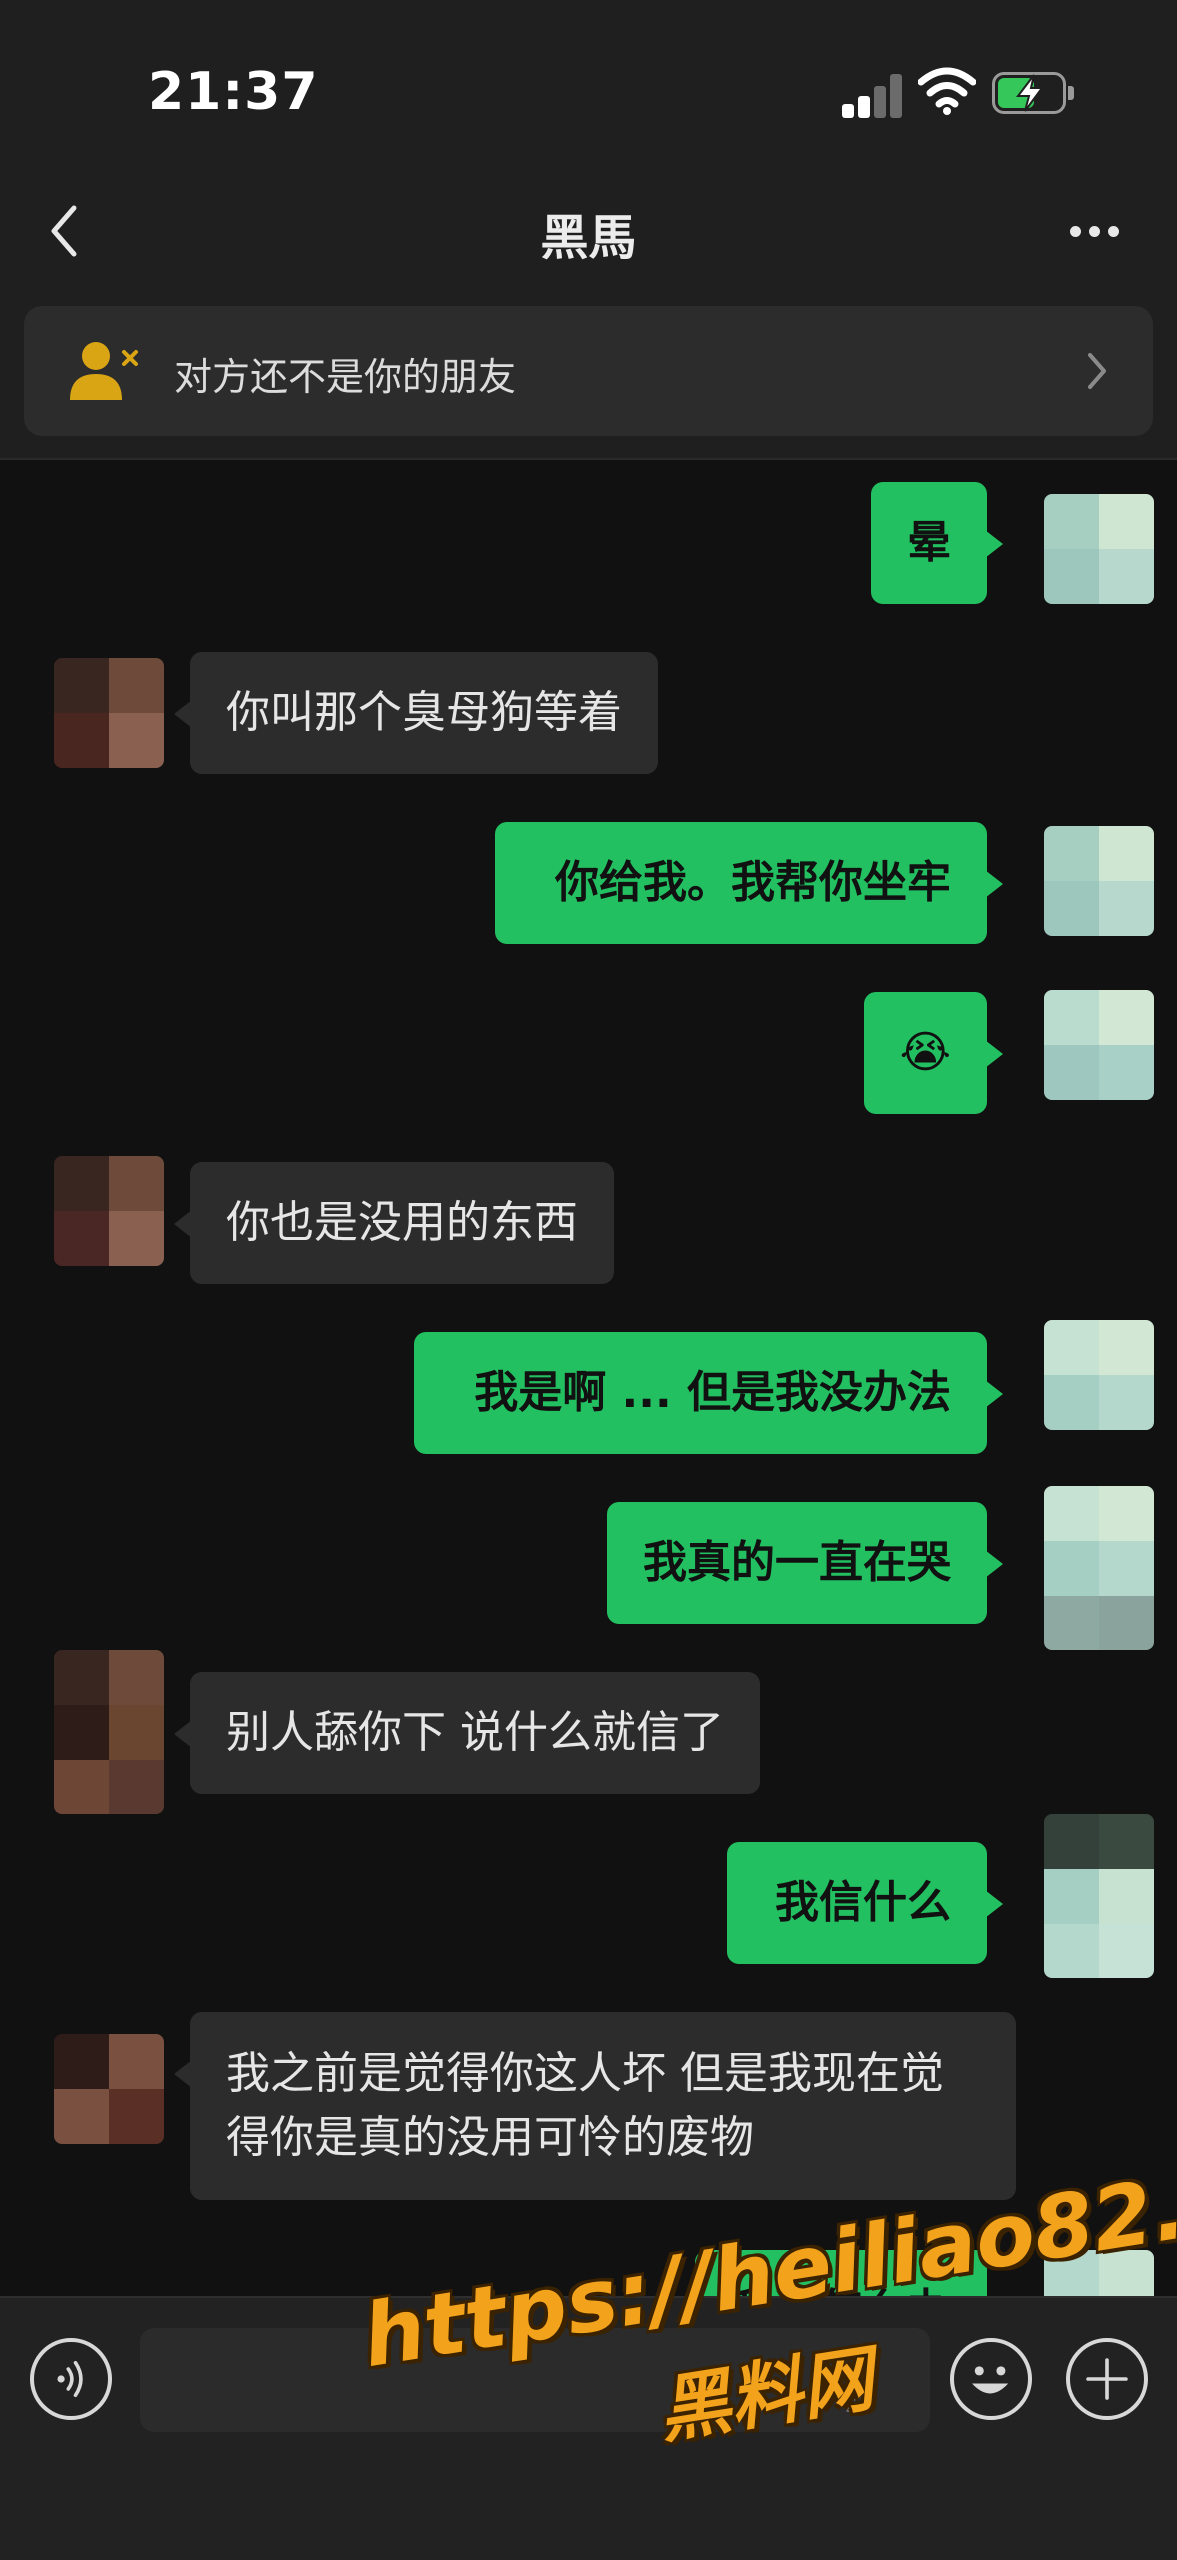  I want to click on chat-title: 黑馬, so click(588, 238).